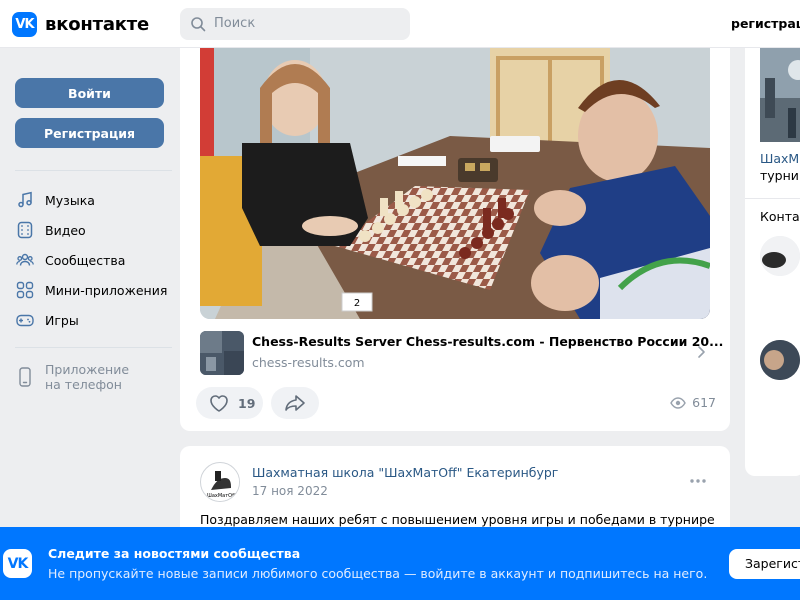  What do you see at coordinates (89, 93) in the screenshot?
I see `login-button: Войти` at bounding box center [89, 93].